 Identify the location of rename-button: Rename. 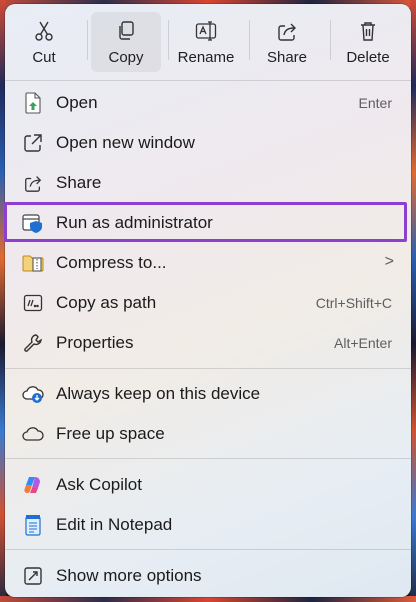
(206, 42).